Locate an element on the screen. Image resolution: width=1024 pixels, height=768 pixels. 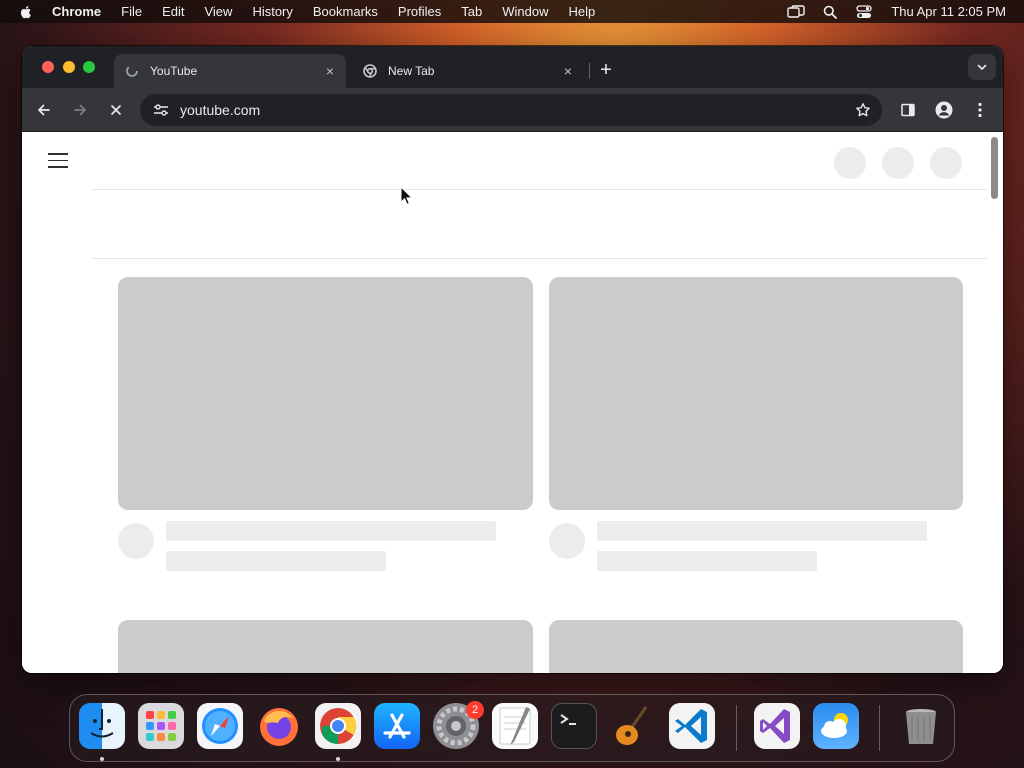
skeleton-avatar is located at coordinates (946, 163).